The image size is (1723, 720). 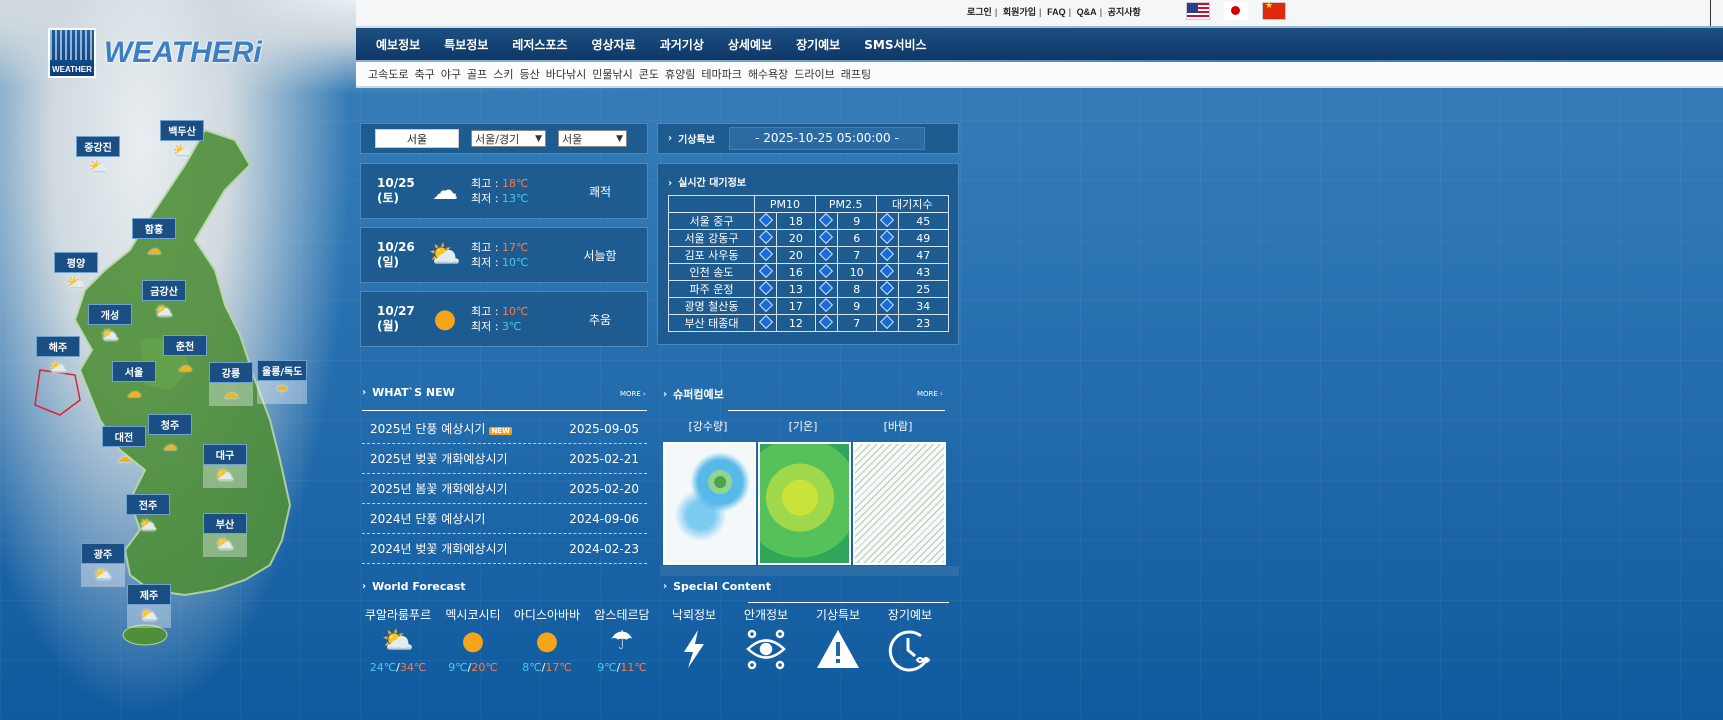 What do you see at coordinates (504, 429) in the screenshot?
I see `list-item: 2025년 단풍 예상시기 NEW 2025-09-05` at bounding box center [504, 429].